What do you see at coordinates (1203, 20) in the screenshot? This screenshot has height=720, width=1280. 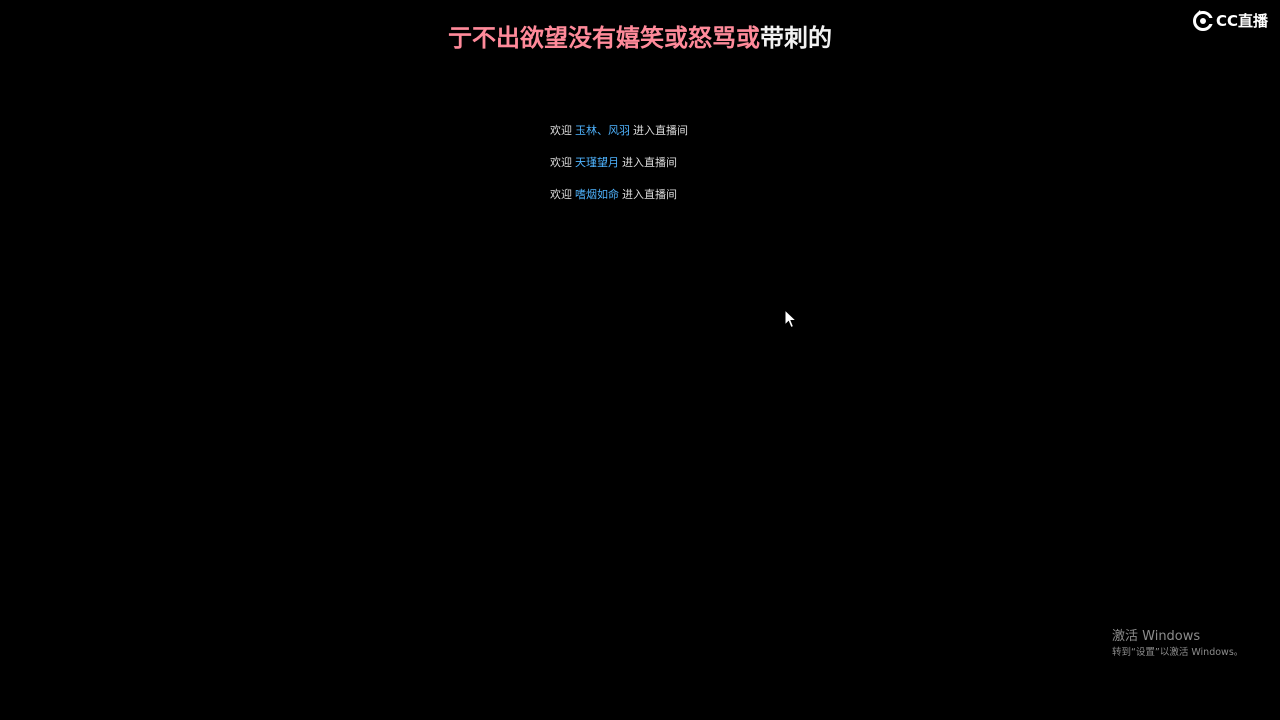 I see `cc-logo-icon` at bounding box center [1203, 20].